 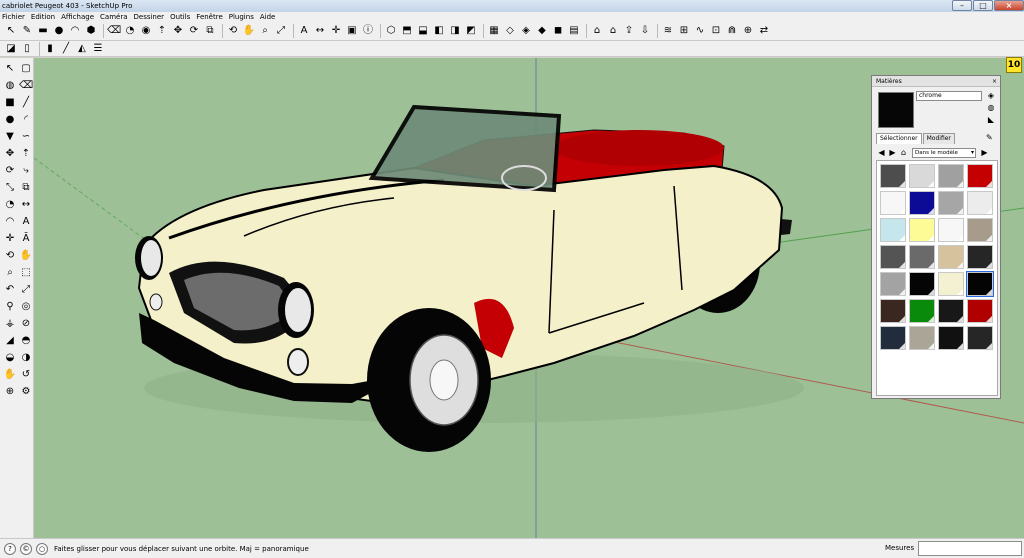 I want to click on zoom-extents-icon: ⤢, so click(x=281, y=31).